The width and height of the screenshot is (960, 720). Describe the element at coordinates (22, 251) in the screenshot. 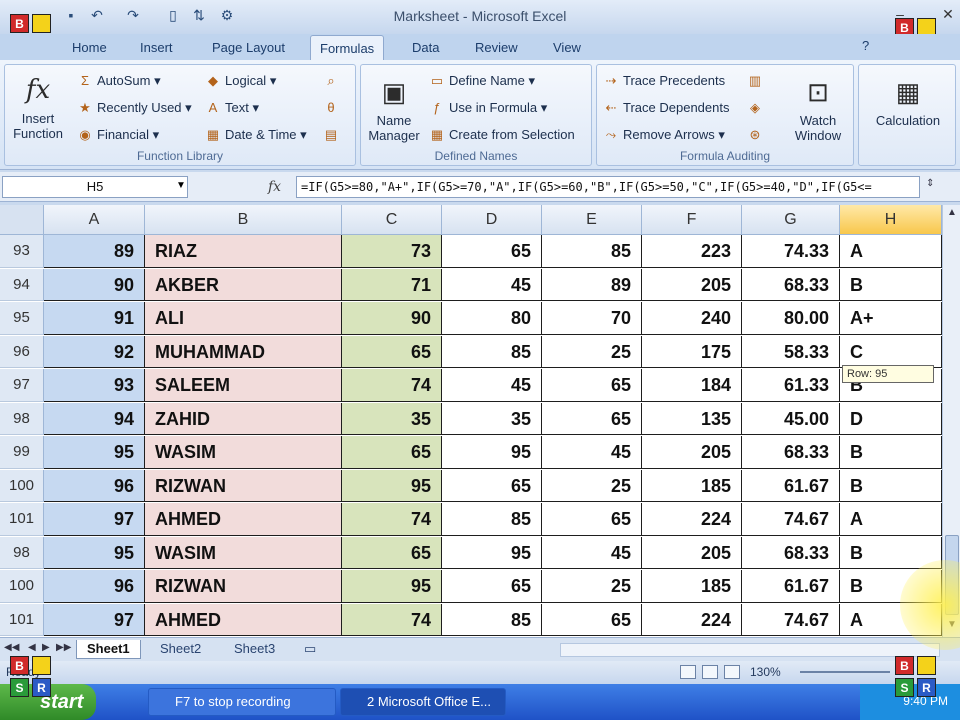

I see `row-header: 93` at that location.